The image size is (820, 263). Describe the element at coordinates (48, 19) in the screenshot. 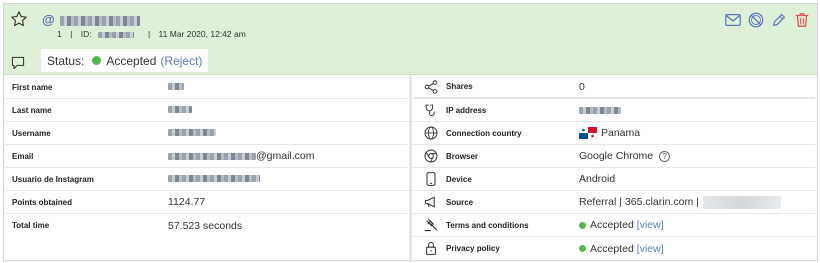

I see `at-symbol: @` at that location.